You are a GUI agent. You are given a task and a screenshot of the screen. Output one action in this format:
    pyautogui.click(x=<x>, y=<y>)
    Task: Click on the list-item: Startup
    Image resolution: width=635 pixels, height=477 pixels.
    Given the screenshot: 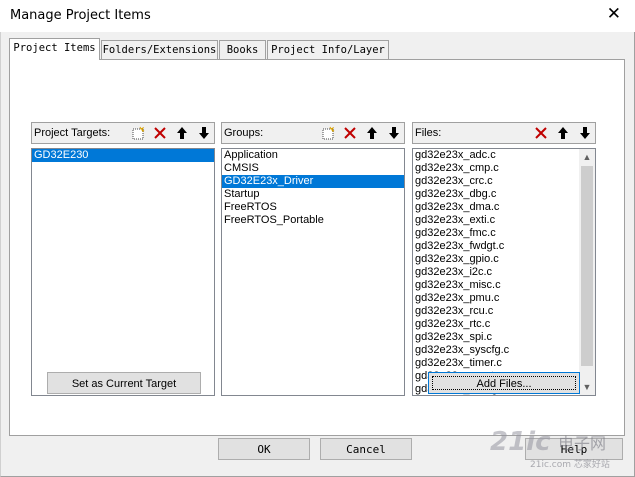 What is the action you would take?
    pyautogui.click(x=313, y=194)
    